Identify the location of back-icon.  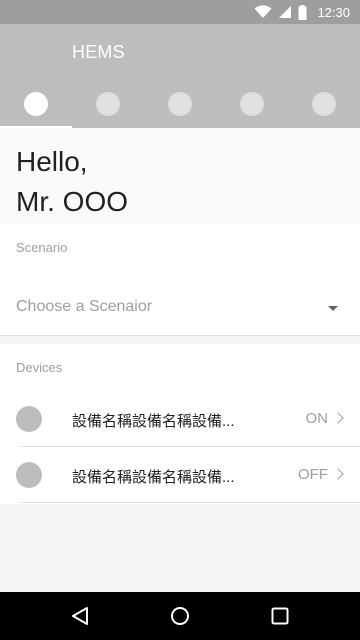
(80, 616).